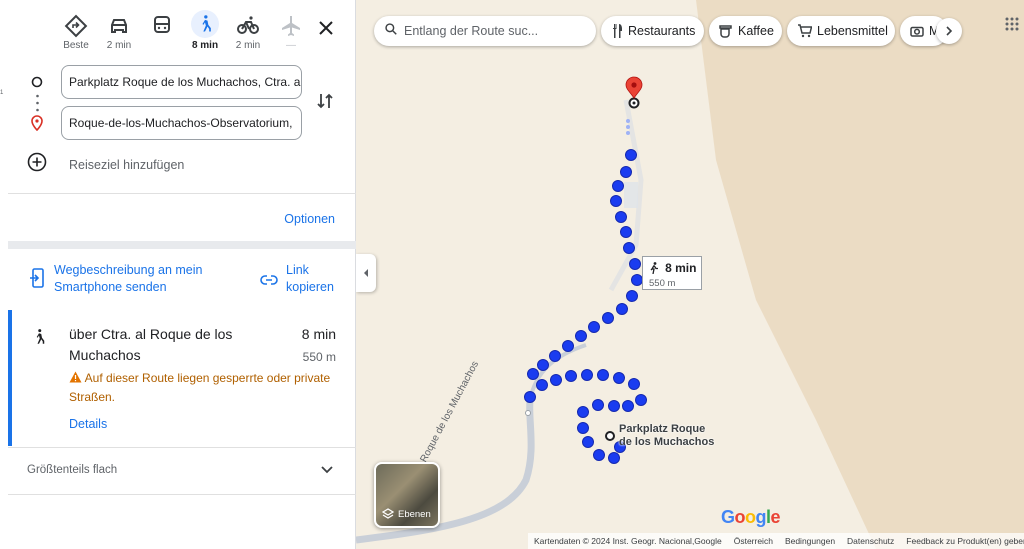 The image size is (1024, 549). I want to click on route-time-callout: 8 min 550 m, so click(672, 273).